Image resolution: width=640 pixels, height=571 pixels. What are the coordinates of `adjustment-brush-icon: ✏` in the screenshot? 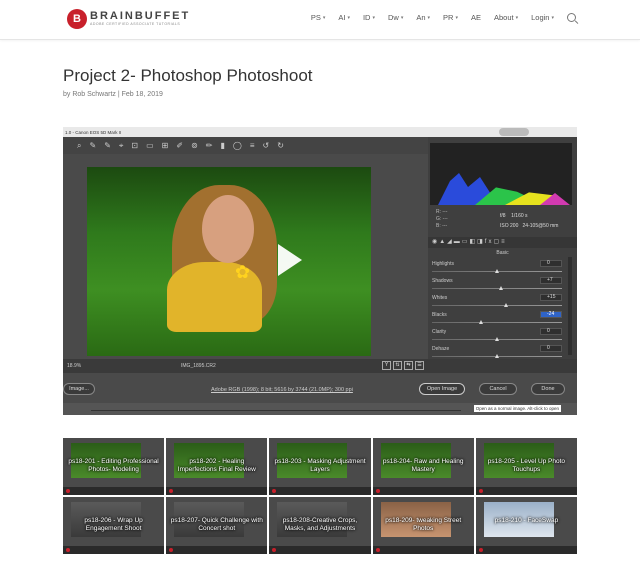 It's located at (209, 145).